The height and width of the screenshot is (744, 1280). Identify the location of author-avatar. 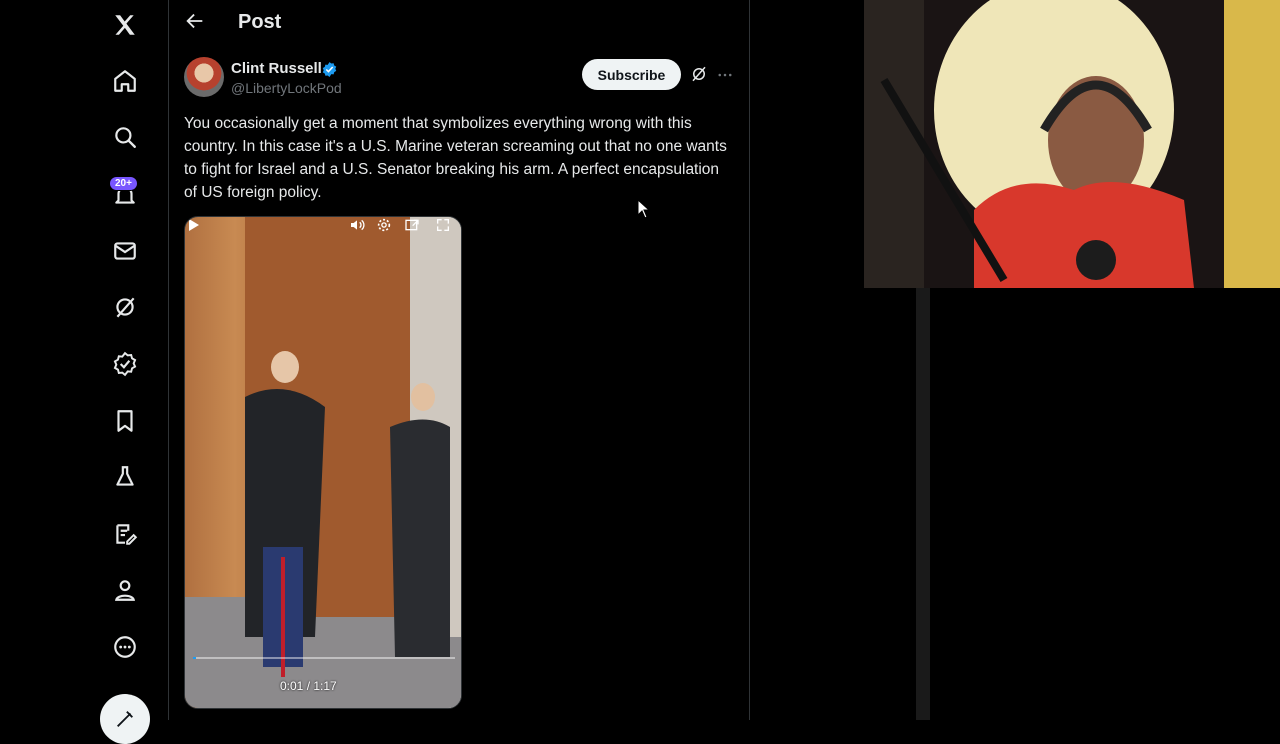
(204, 77).